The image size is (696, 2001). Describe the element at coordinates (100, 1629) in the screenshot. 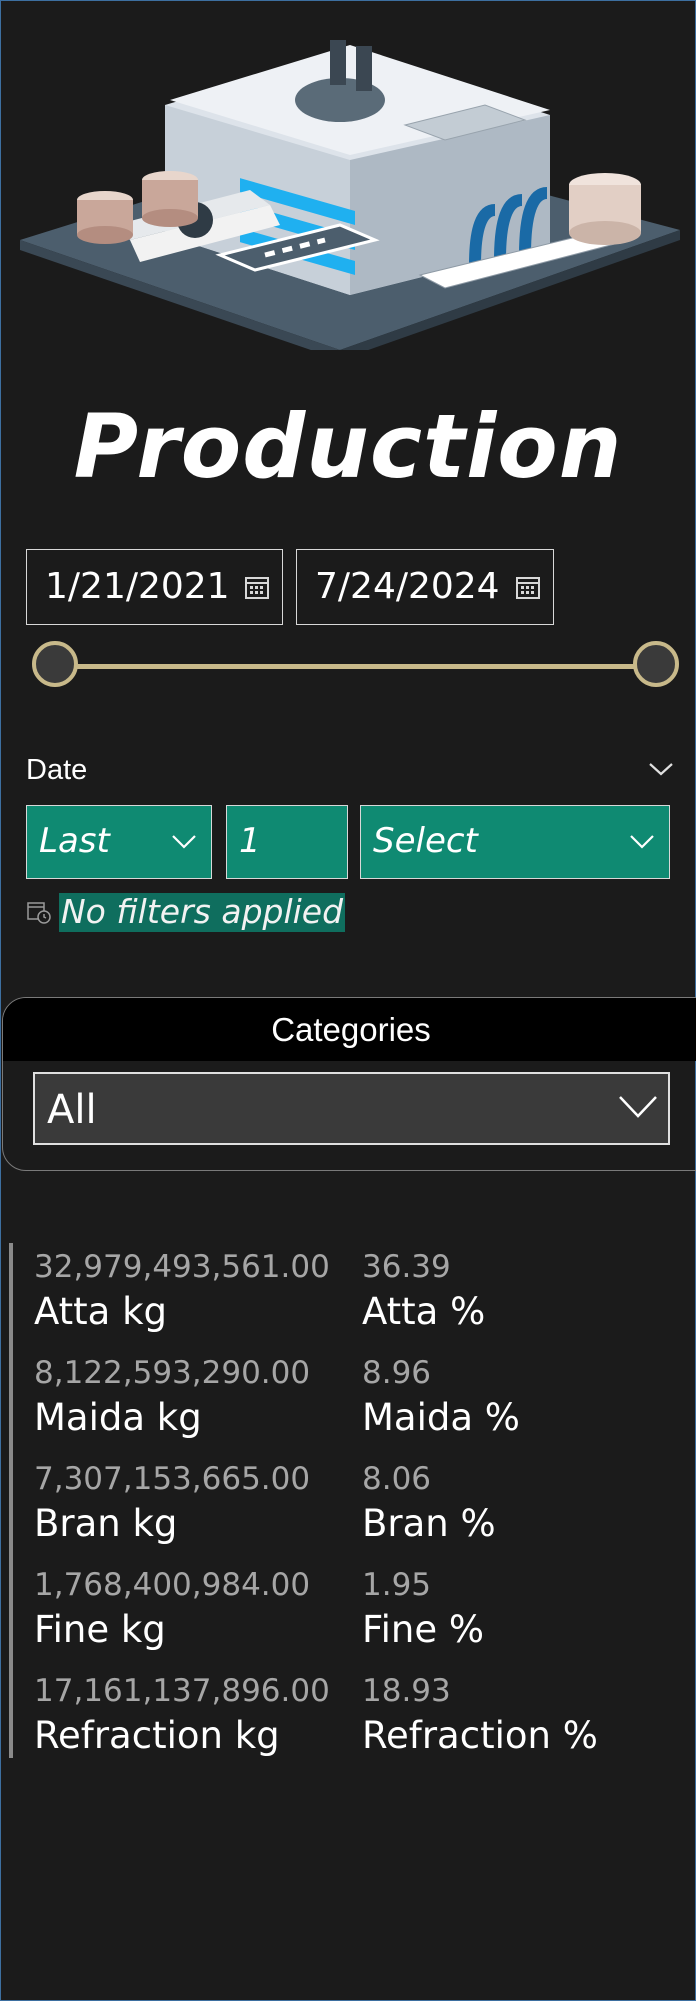

I see `fine-kg-label: Fine kg` at that location.